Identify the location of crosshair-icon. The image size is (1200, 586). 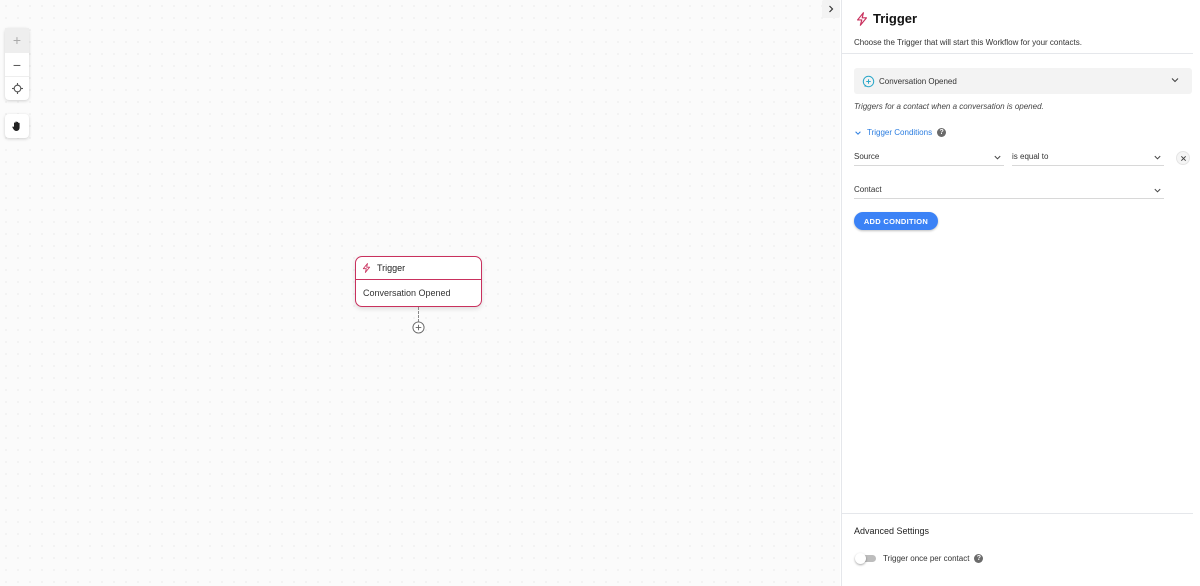
(17, 88).